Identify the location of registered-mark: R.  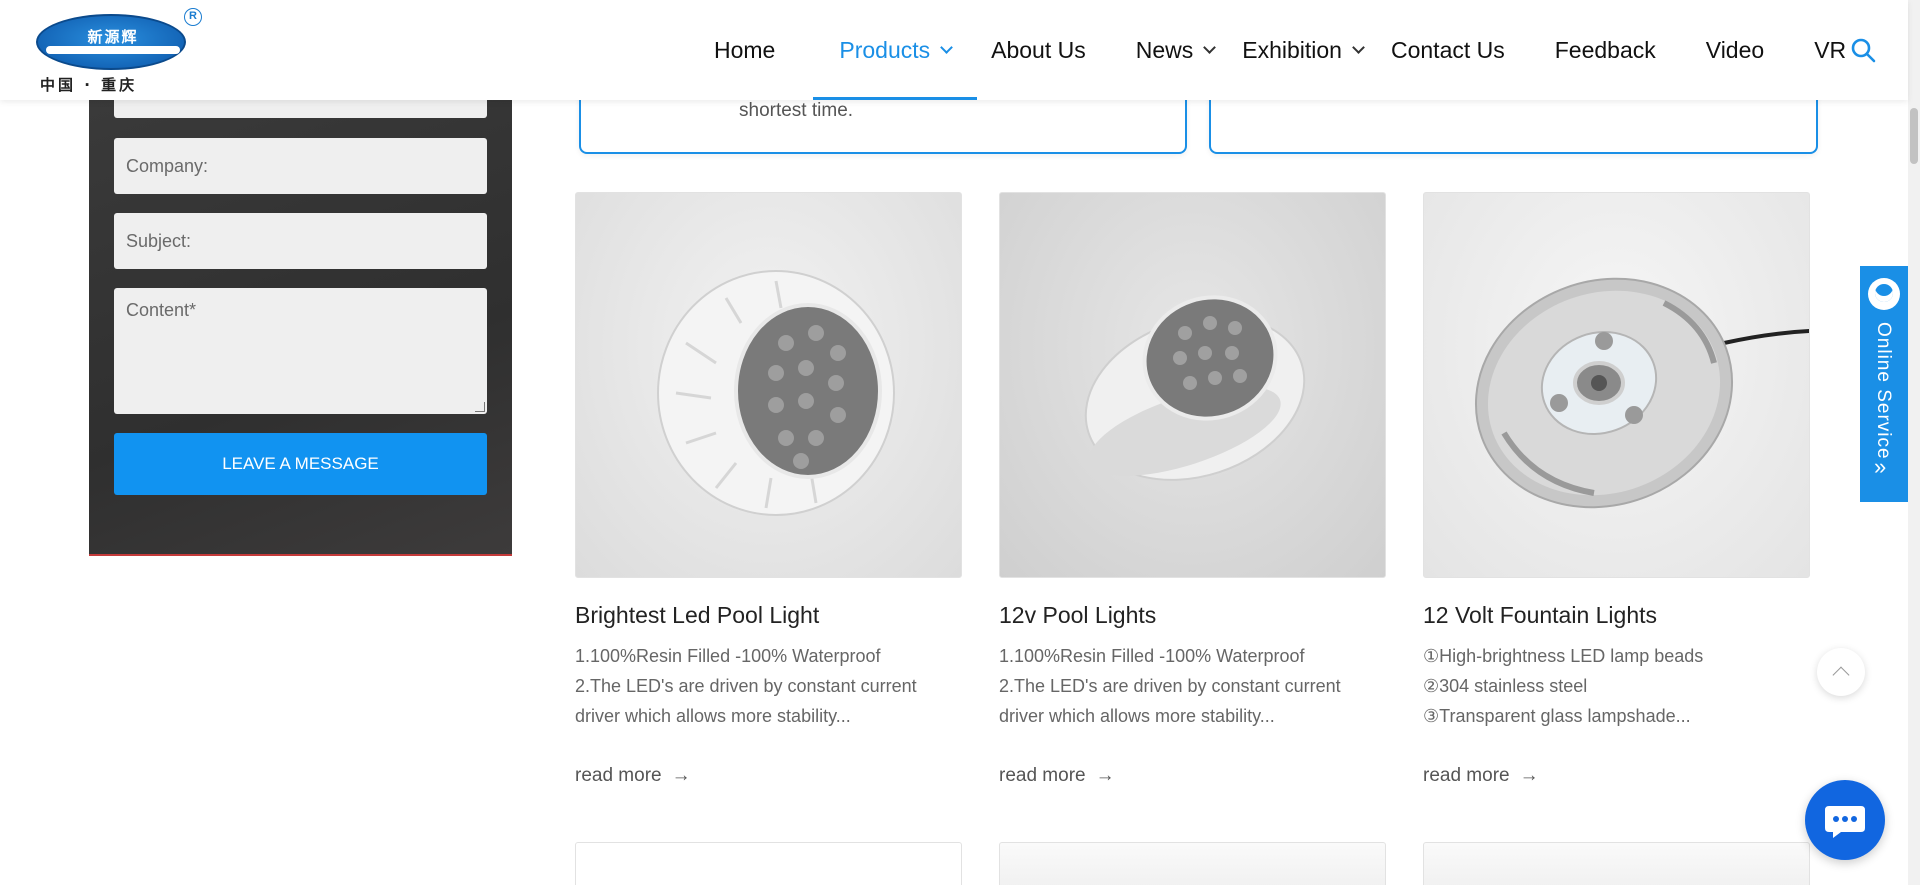
(193, 17).